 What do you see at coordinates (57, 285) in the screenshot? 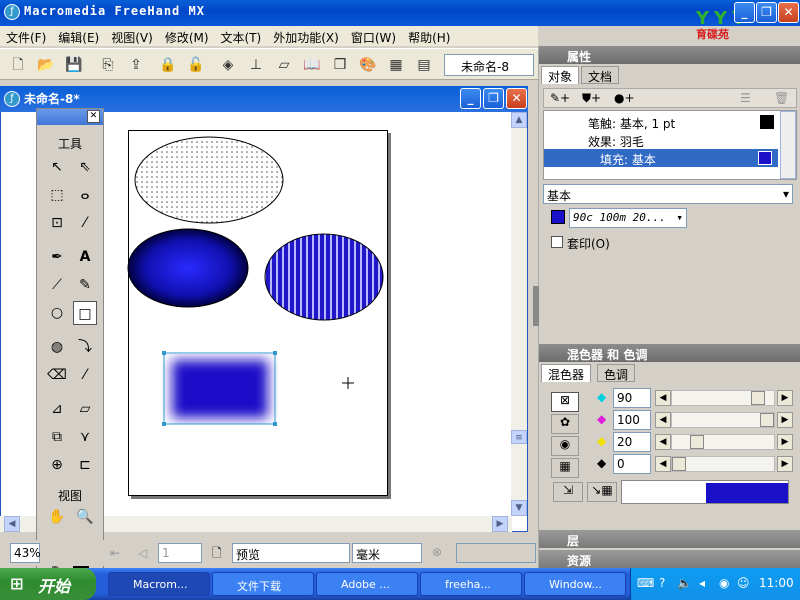
I see `line-tool-icon: ⟋` at bounding box center [57, 285].